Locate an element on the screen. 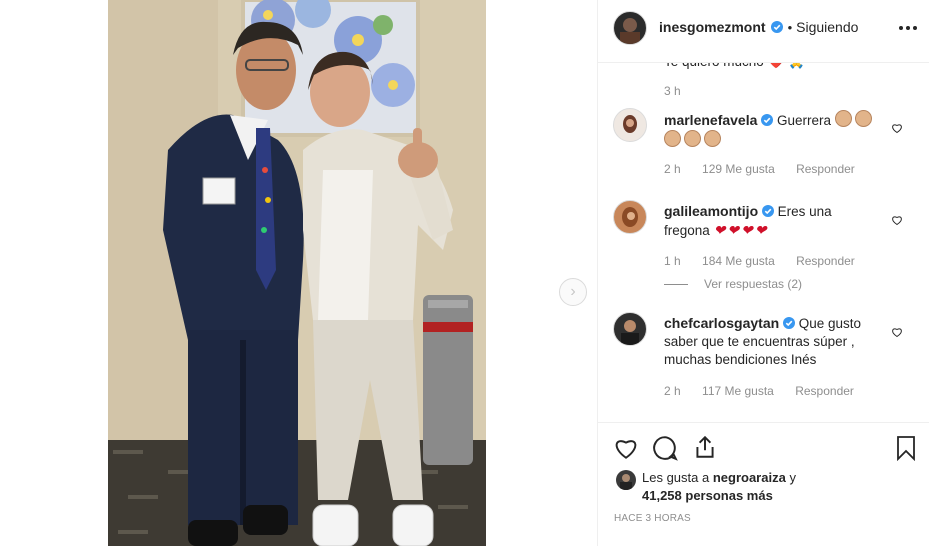  share-upload-icon is located at coordinates (705, 447).